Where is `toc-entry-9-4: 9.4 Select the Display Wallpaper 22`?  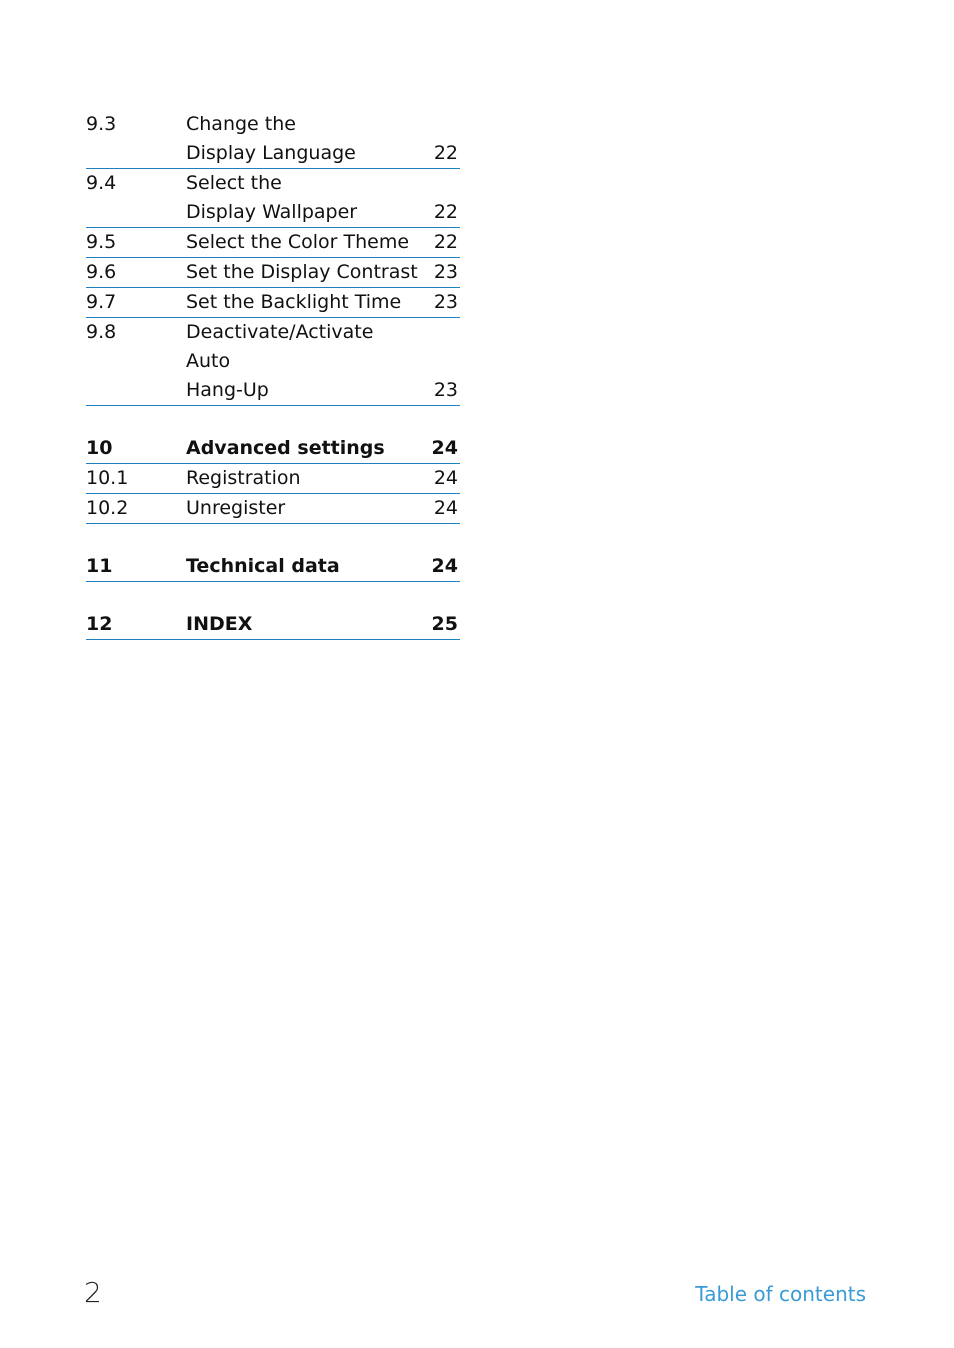
toc-entry-9-4: 9.4 Select the Display Wallpaper 22 is located at coordinates (273, 198).